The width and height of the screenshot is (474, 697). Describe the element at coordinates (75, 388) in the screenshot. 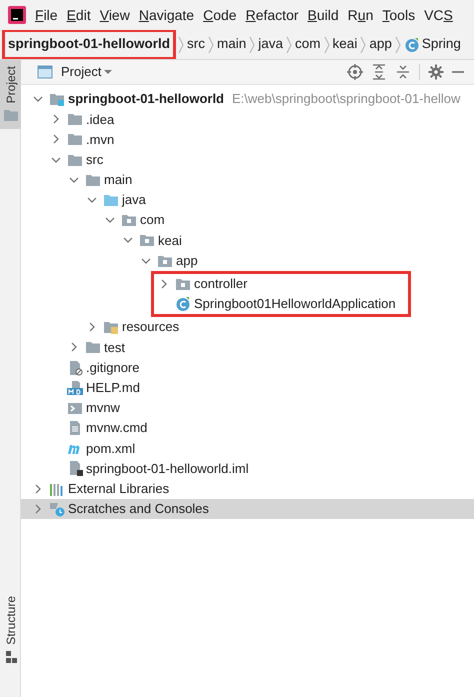

I see `markdown-file-icon` at that location.